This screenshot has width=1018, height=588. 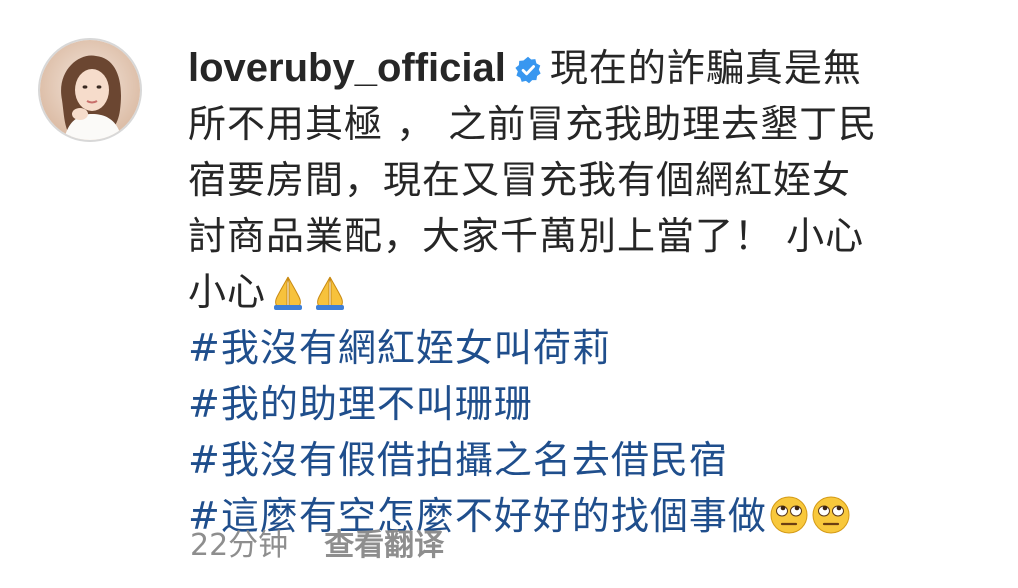 I want to click on avatar-photo-icon, so click(x=90, y=90).